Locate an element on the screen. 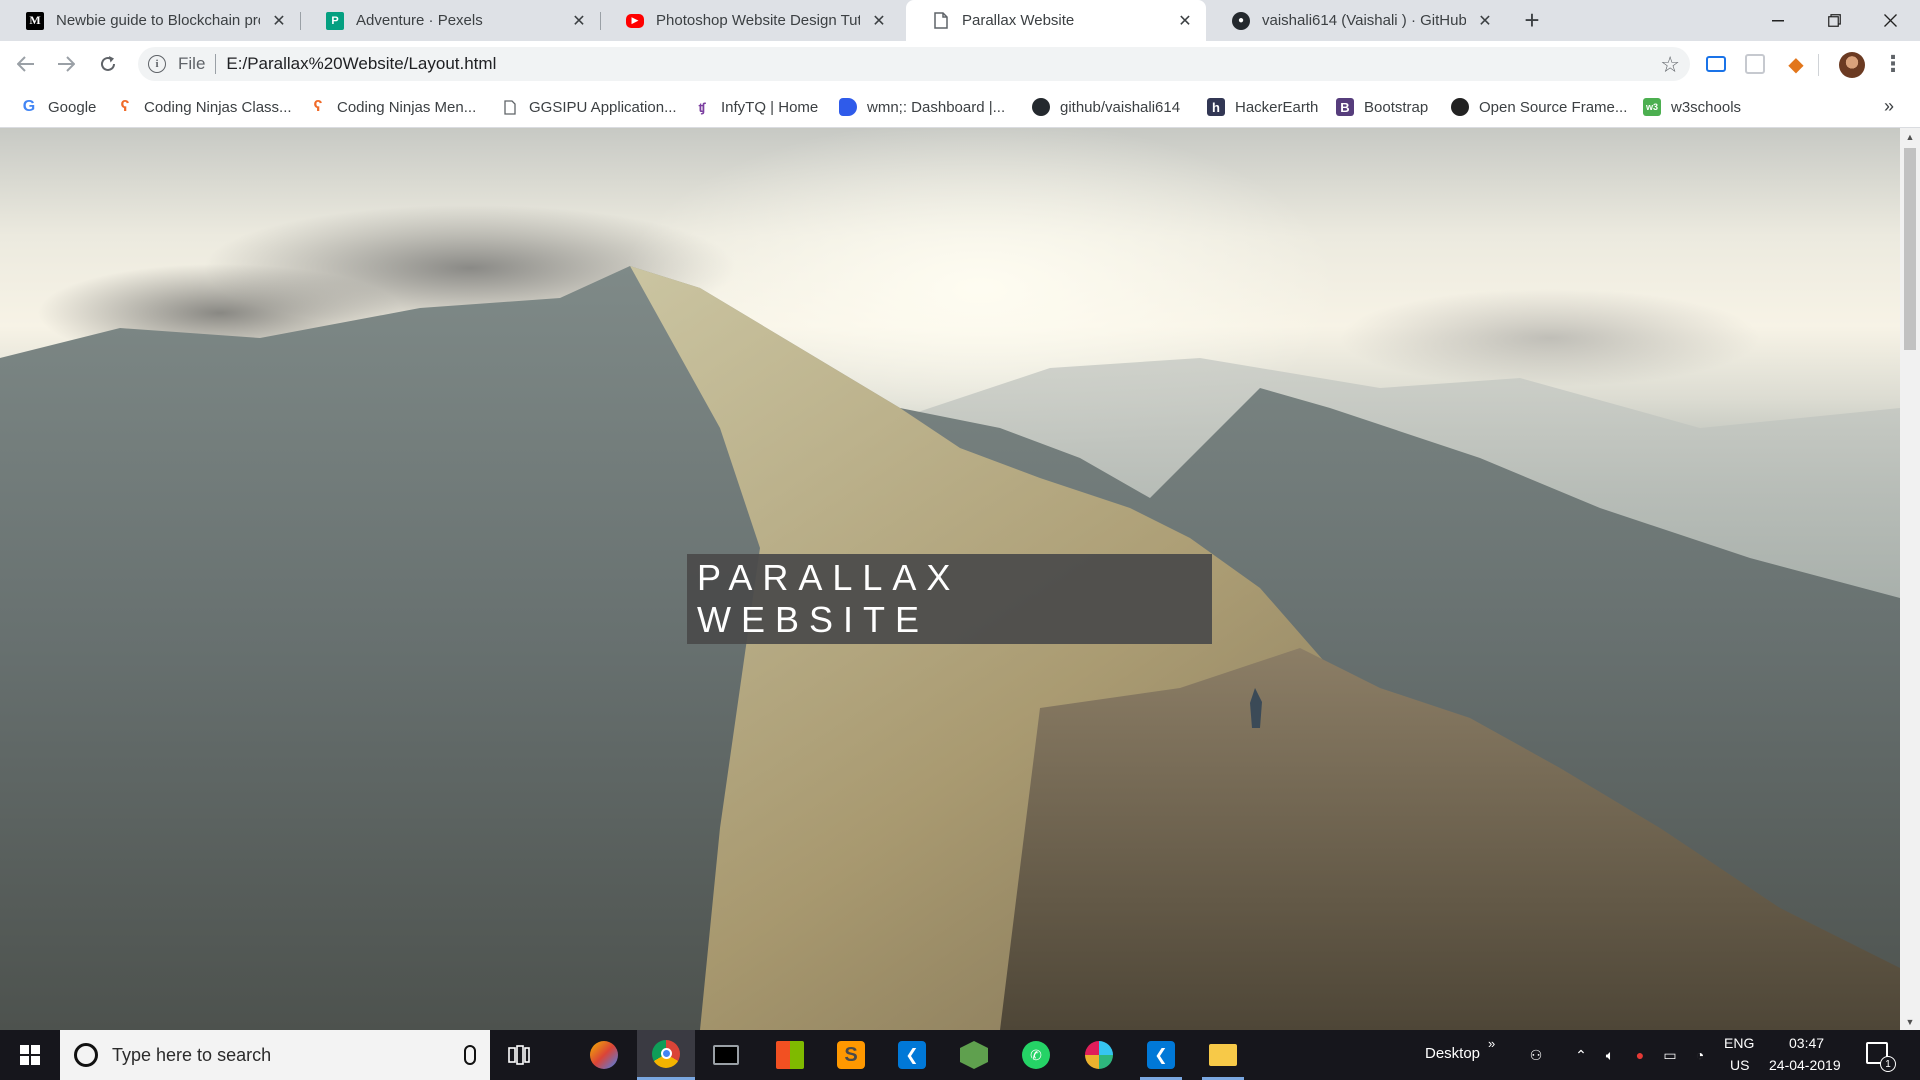 The width and height of the screenshot is (1920, 1080). taskbar-terminal is located at coordinates (726, 1055).